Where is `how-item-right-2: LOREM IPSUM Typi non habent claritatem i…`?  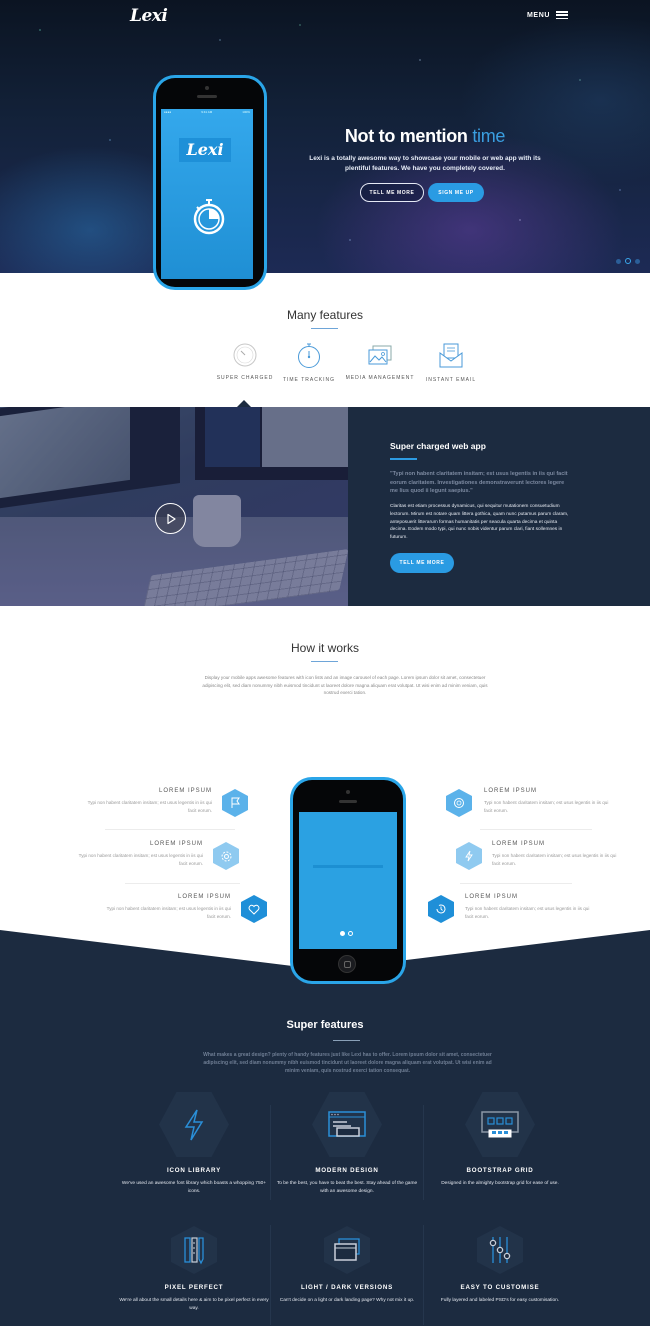
how-item-right-2: LOREM IPSUM Typi non habent claritatem i… is located at coordinates (554, 854).